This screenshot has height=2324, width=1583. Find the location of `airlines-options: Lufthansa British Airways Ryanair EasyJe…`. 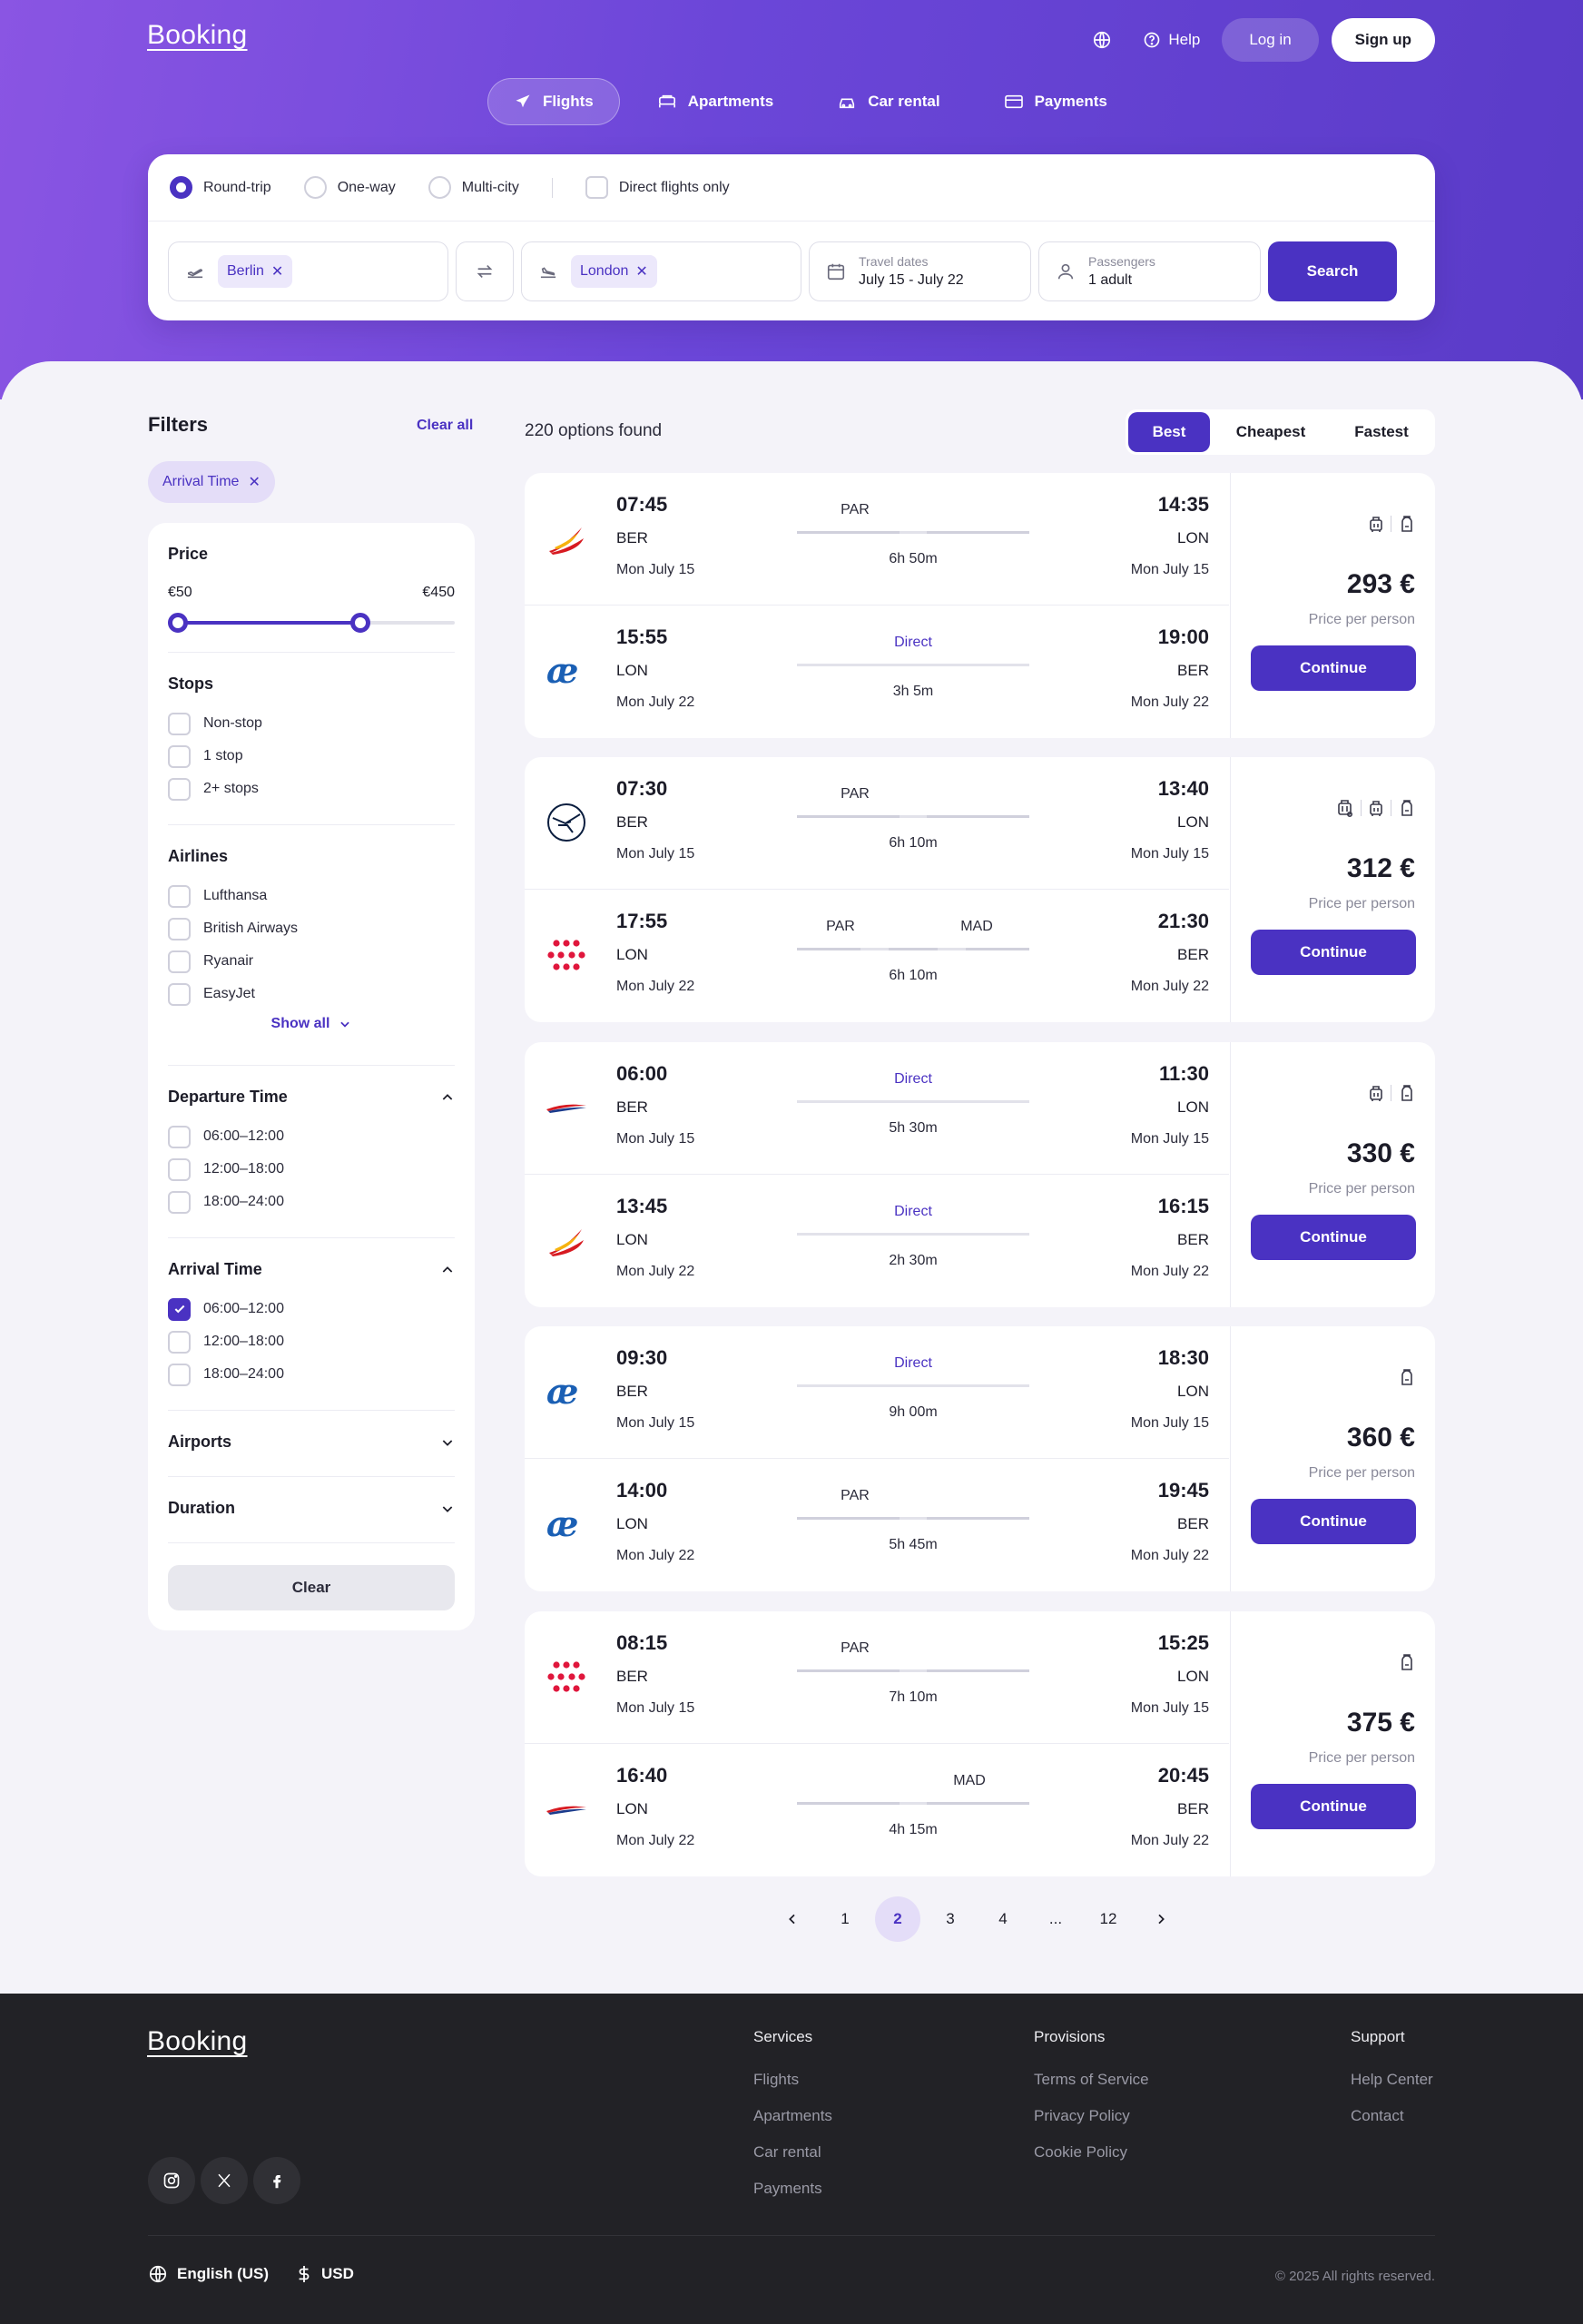

airlines-options: Lufthansa British Airways Ryanair EasyJe… is located at coordinates (233, 945).